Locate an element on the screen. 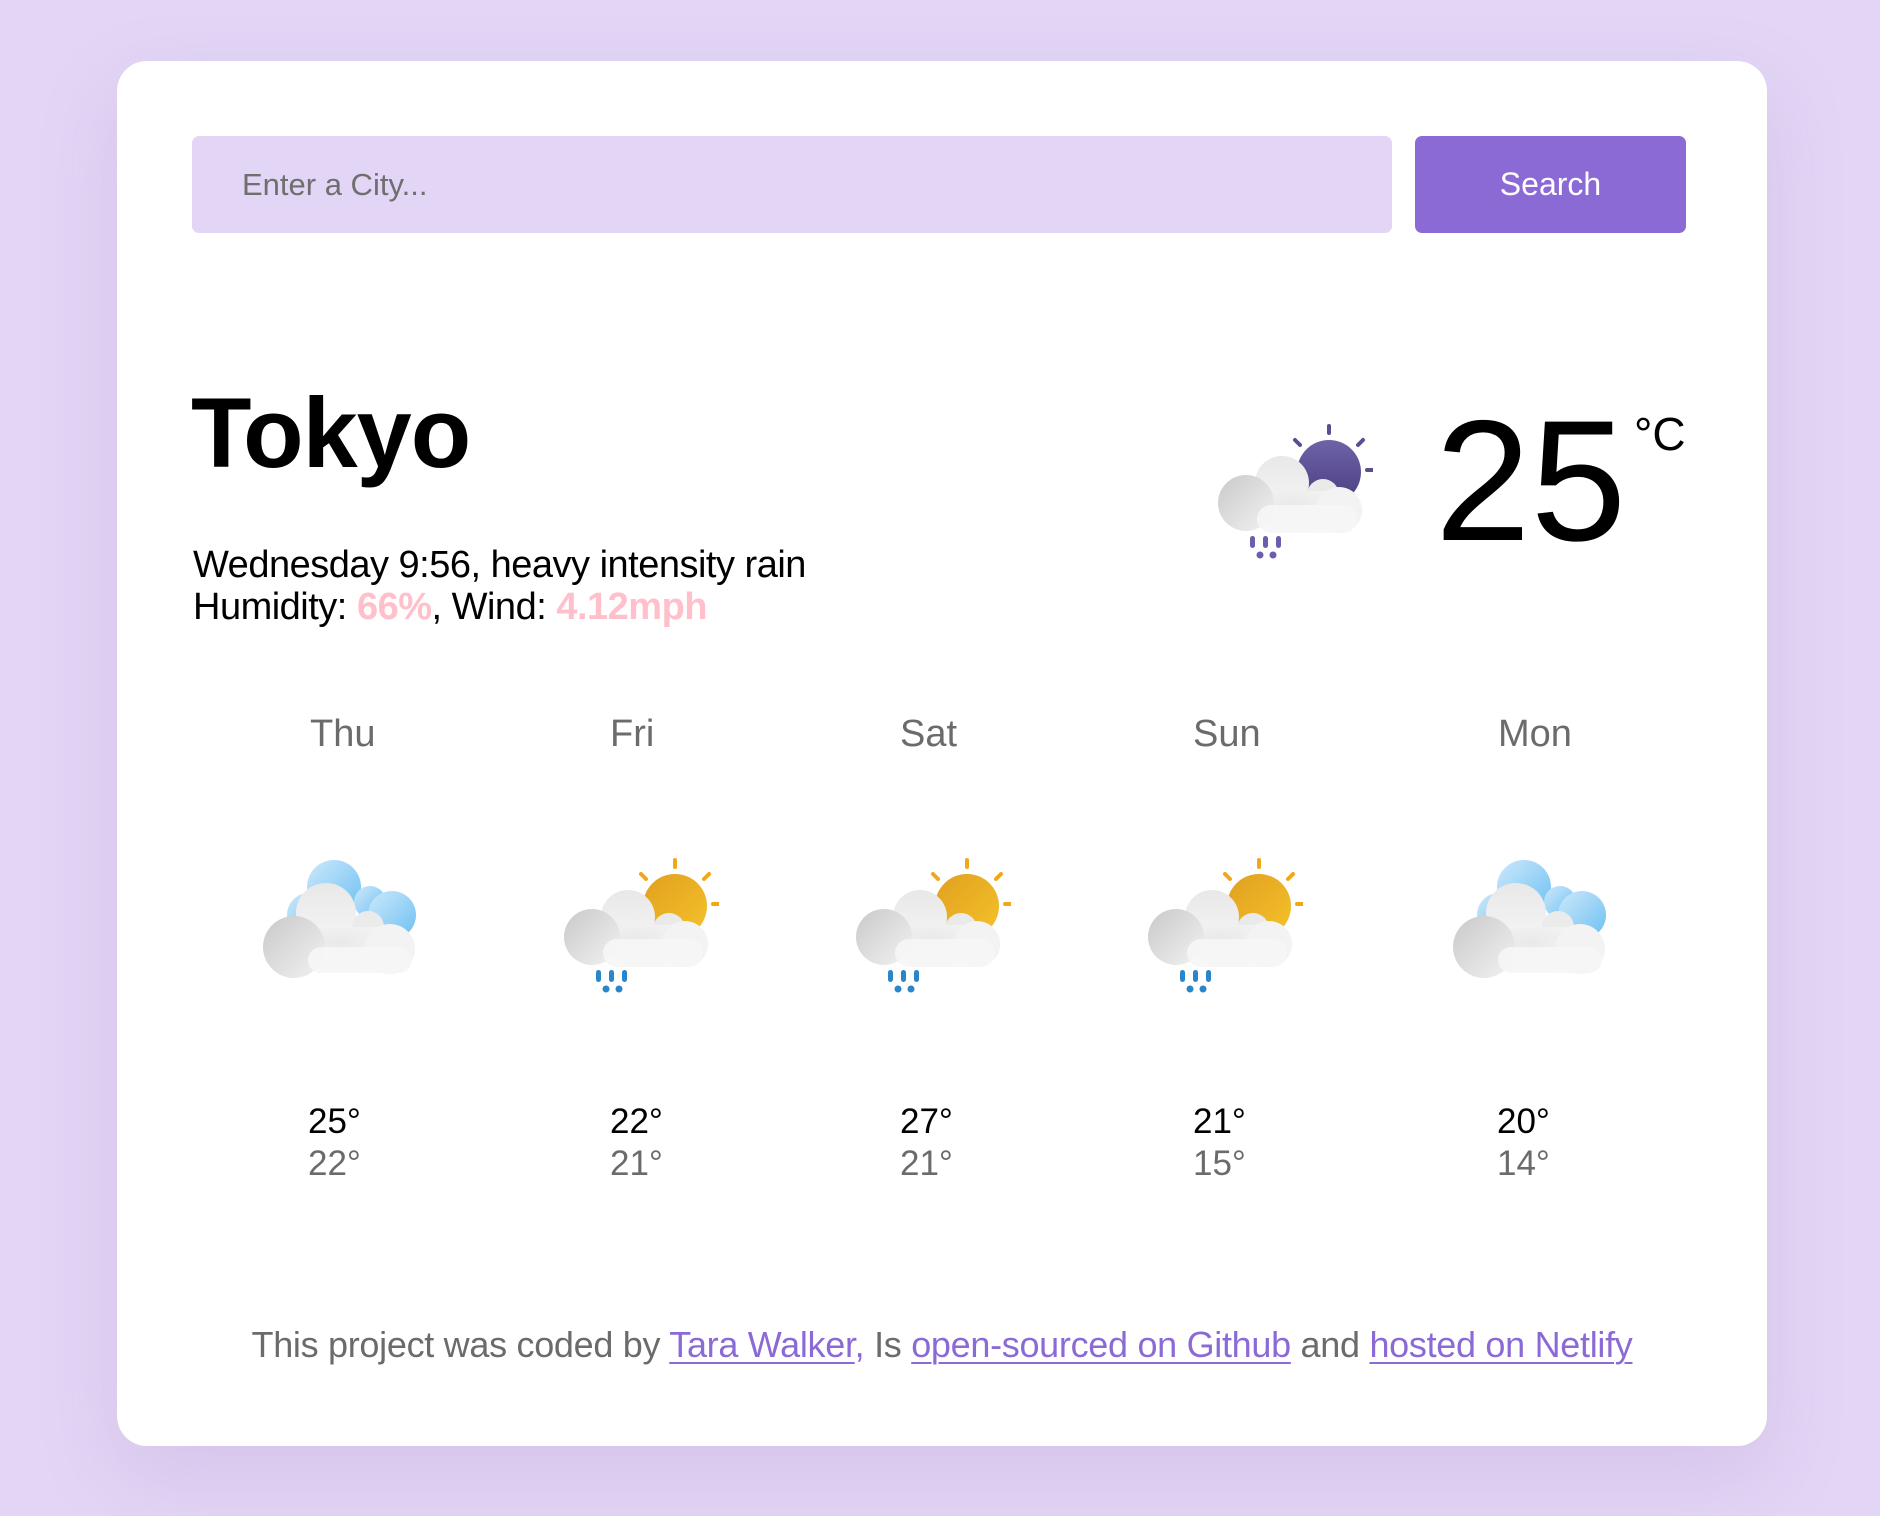 The image size is (1880, 1516). city-name: Tokyo is located at coordinates (331, 432).